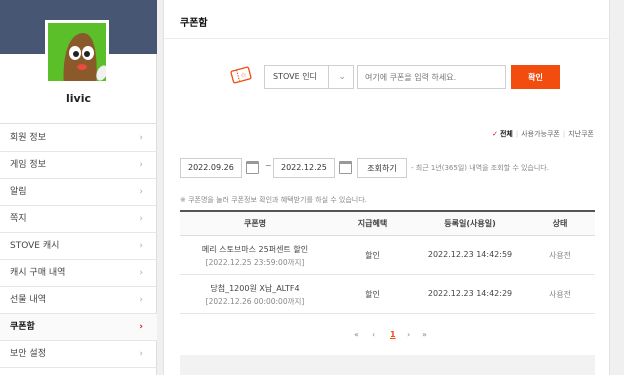 The height and width of the screenshot is (375, 624). I want to click on sidebar-item-security: 보안 설정 ›, so click(78, 354).